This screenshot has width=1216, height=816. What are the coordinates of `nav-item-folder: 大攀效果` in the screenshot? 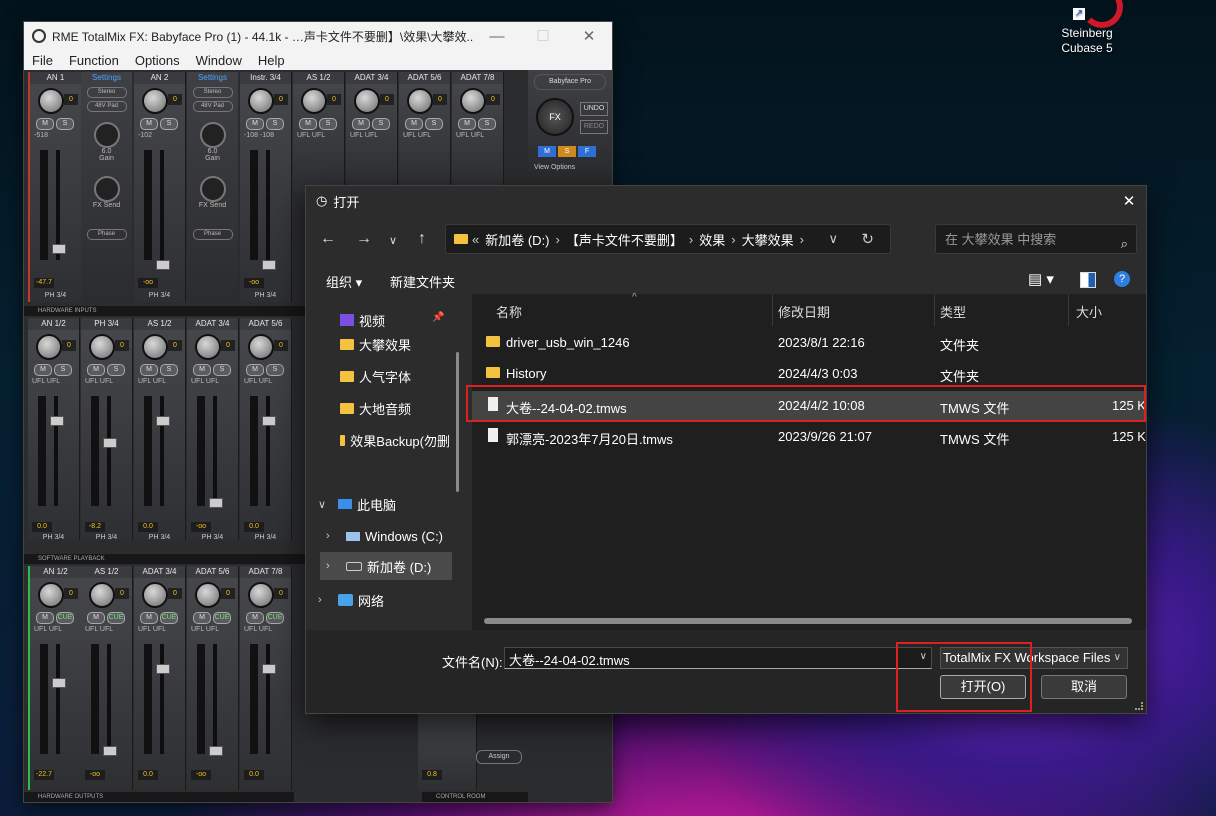 It's located at (400, 344).